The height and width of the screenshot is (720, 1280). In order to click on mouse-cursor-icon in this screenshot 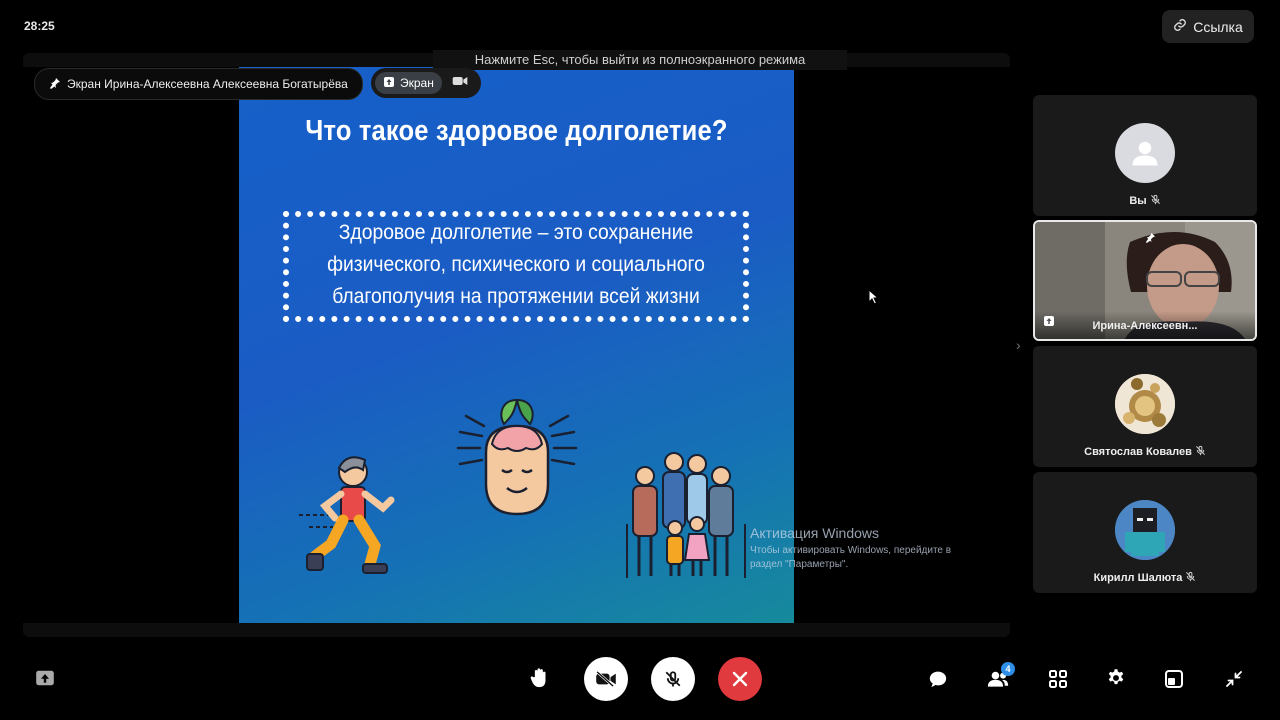, I will do `click(874, 297)`.